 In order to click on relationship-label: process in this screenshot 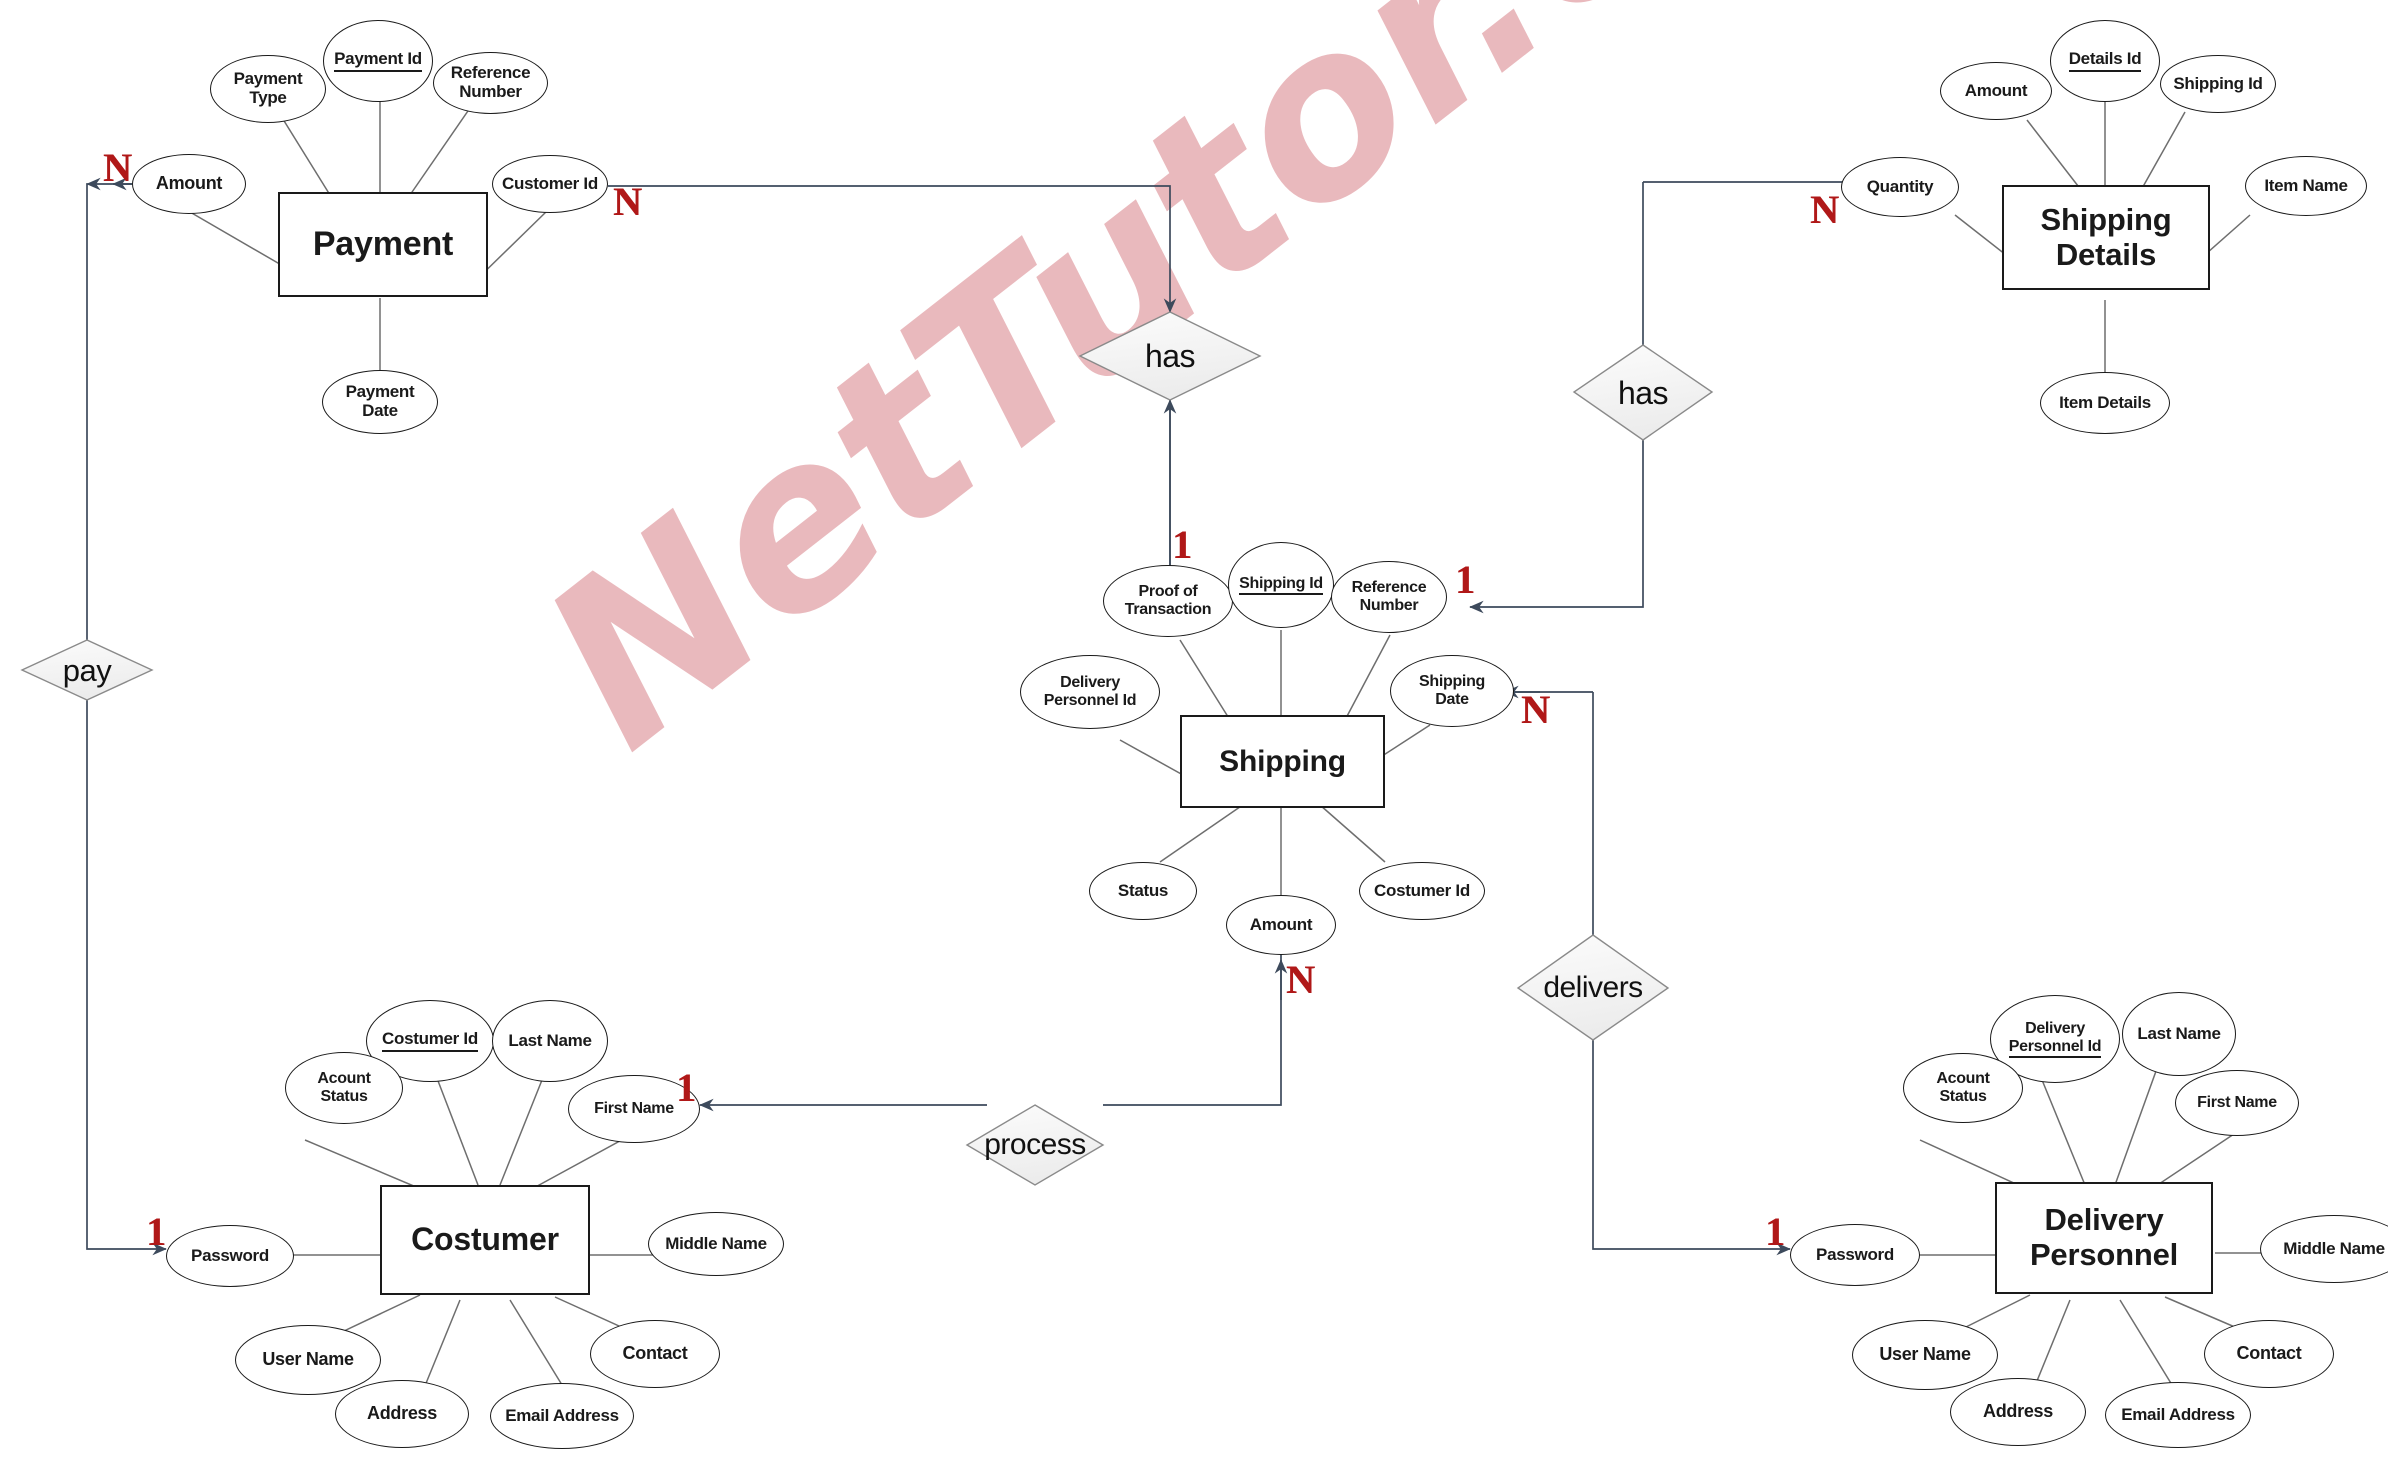, I will do `click(1035, 1144)`.